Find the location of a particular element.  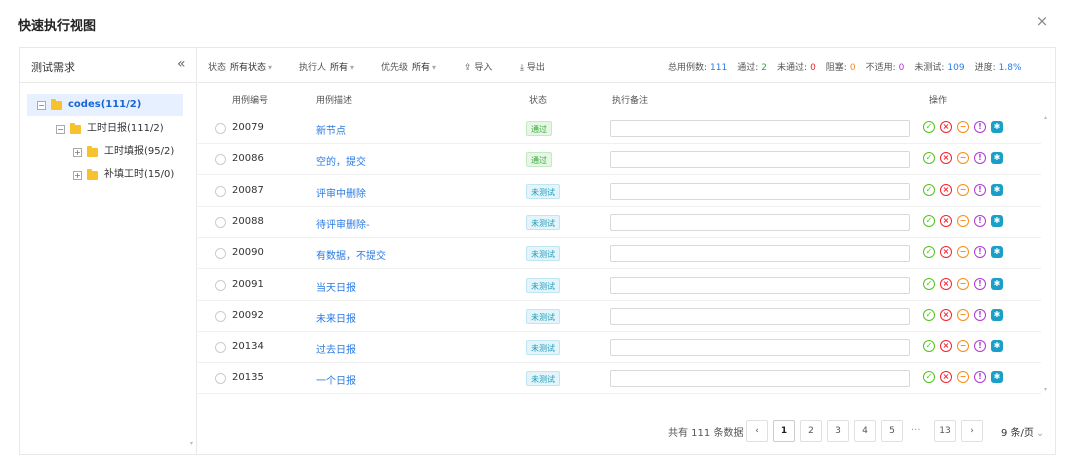

export-button: ⤓ 导出 is located at coordinates (532, 66).